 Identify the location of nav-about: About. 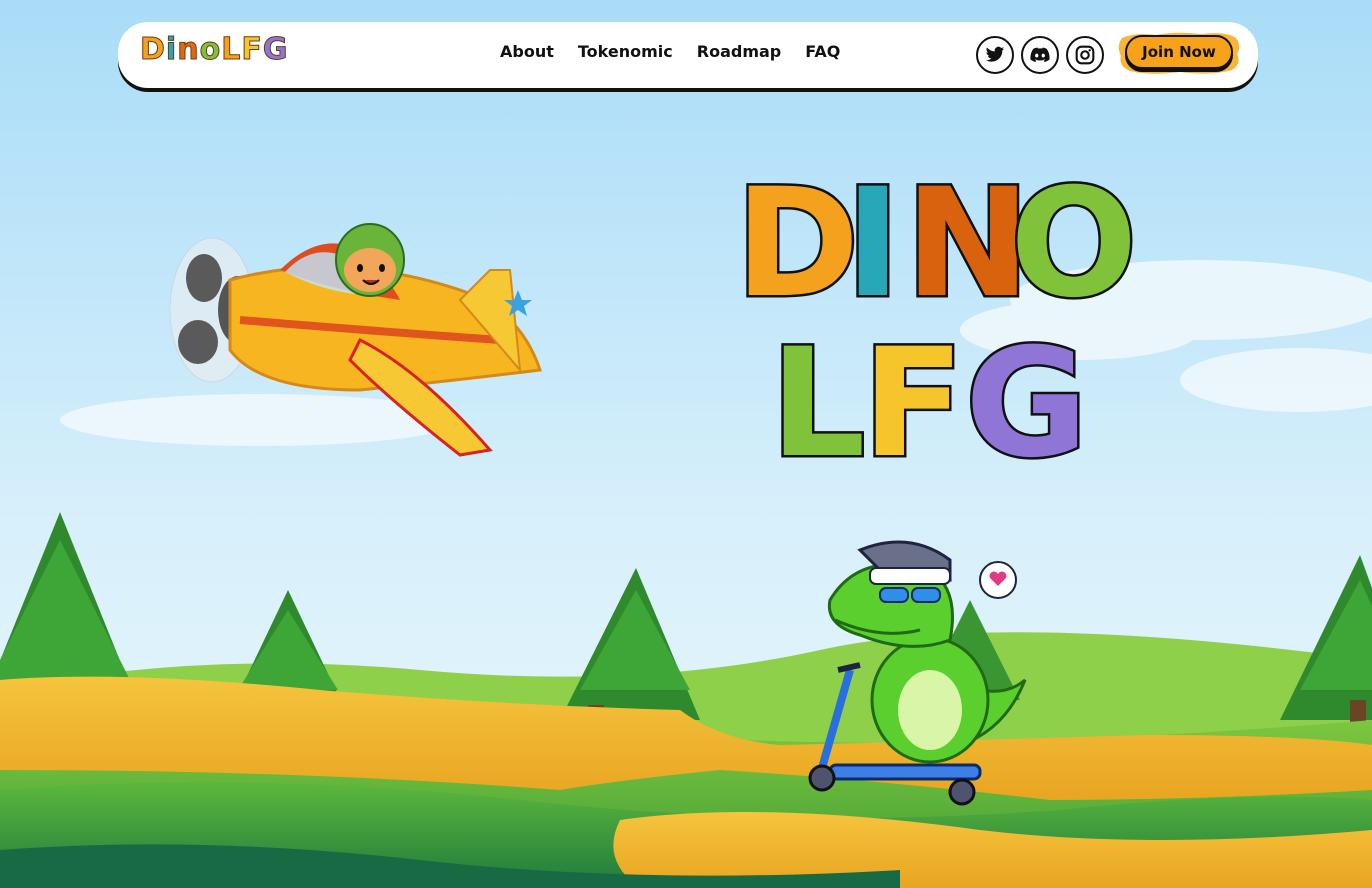
(527, 51).